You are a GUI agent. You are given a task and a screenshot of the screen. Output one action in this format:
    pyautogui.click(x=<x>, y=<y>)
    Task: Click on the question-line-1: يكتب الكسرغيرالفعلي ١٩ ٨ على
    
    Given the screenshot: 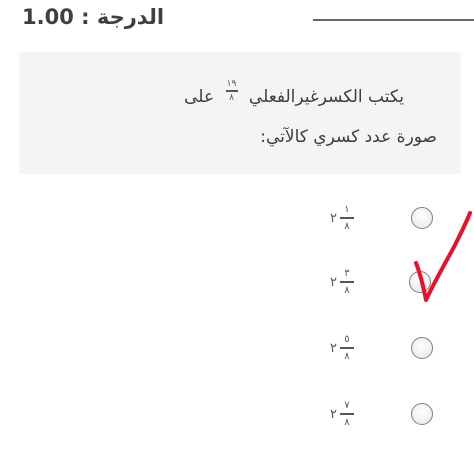 What is the action you would take?
    pyautogui.click(x=294, y=94)
    